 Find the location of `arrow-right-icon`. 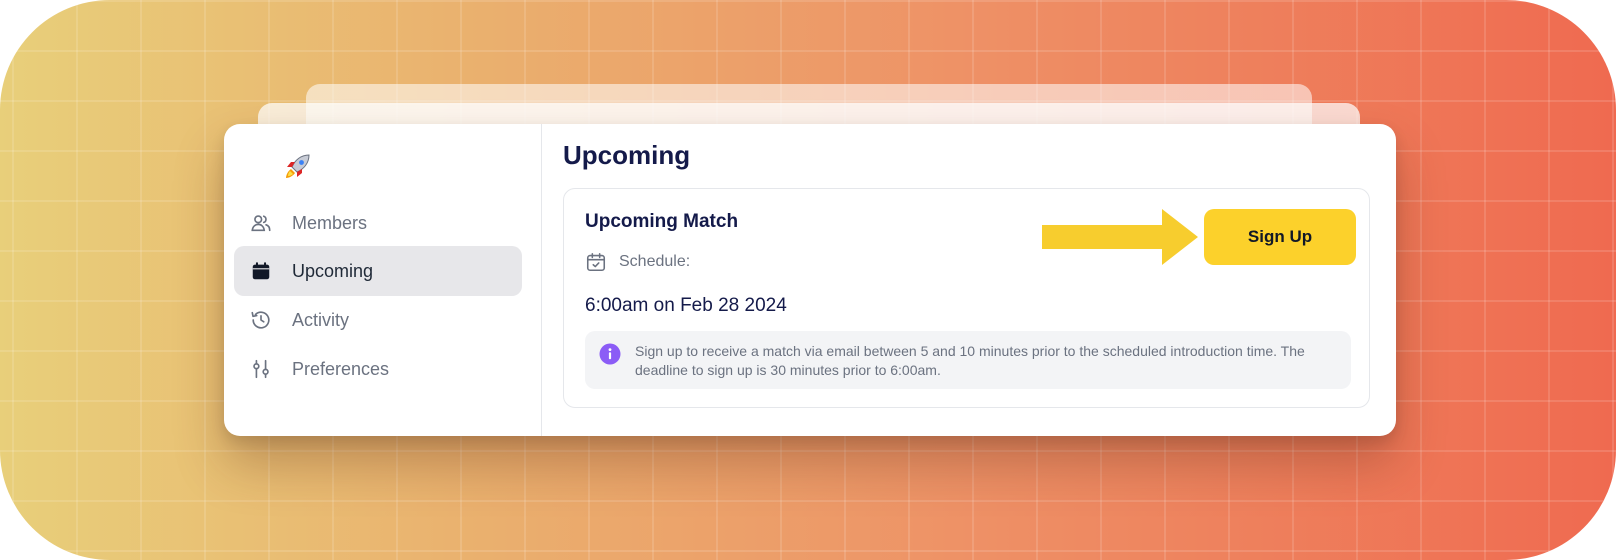

arrow-right-icon is located at coordinates (1120, 237).